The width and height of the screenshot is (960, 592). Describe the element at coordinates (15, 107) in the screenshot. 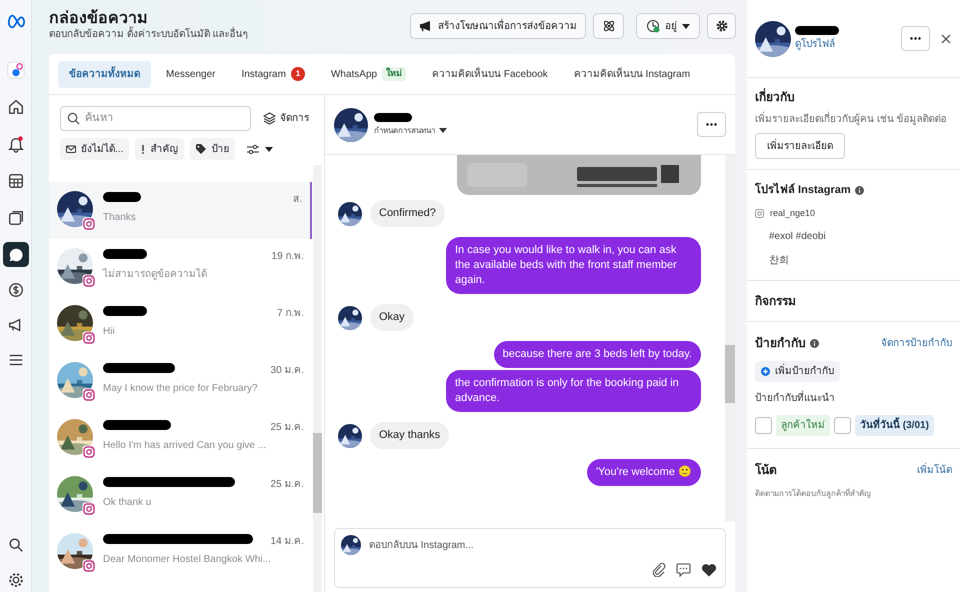

I see `home-icon` at that location.